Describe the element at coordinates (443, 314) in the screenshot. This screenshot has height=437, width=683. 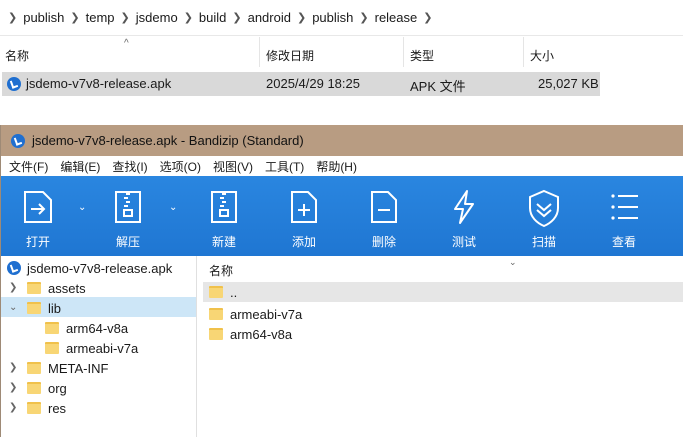
I see `list-item-armeabi-v7a: armeabi-v7a` at that location.